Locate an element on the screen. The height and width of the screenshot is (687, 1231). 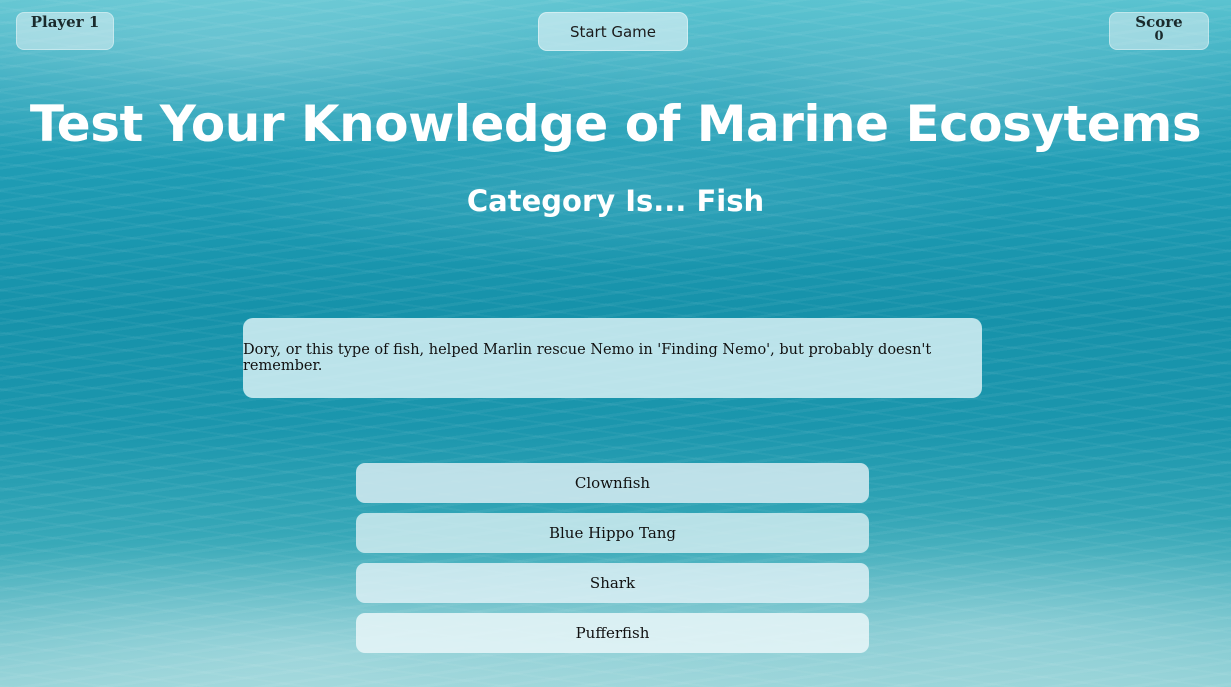
player-label: Player 1 is located at coordinates (65, 22).